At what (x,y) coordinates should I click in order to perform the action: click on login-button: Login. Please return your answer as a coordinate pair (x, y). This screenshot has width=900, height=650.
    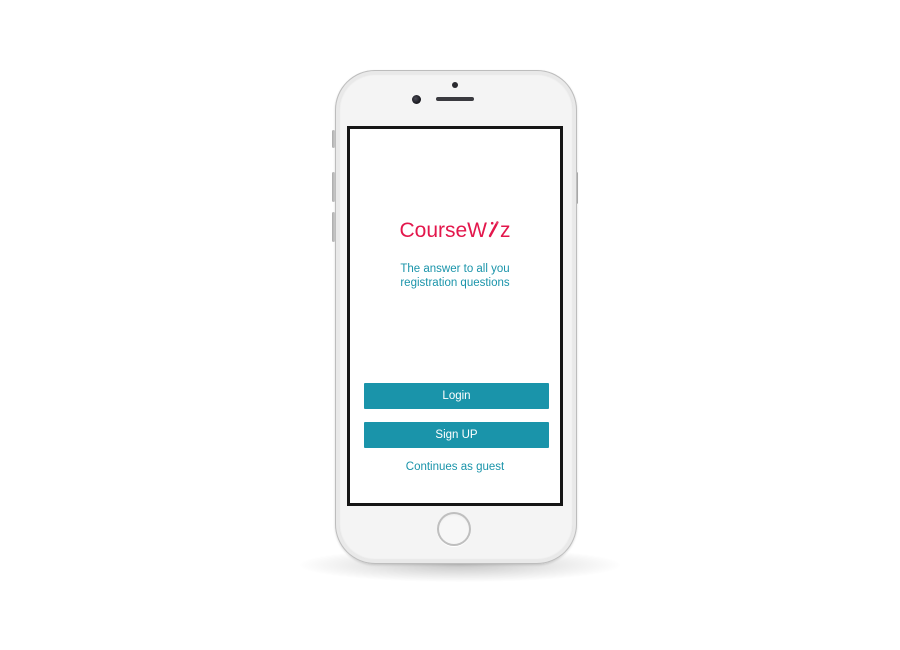
    Looking at the image, I should click on (456, 396).